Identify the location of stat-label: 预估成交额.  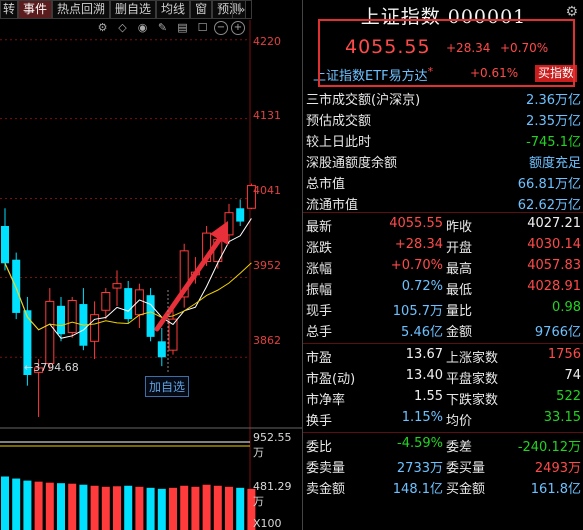
(339, 121).